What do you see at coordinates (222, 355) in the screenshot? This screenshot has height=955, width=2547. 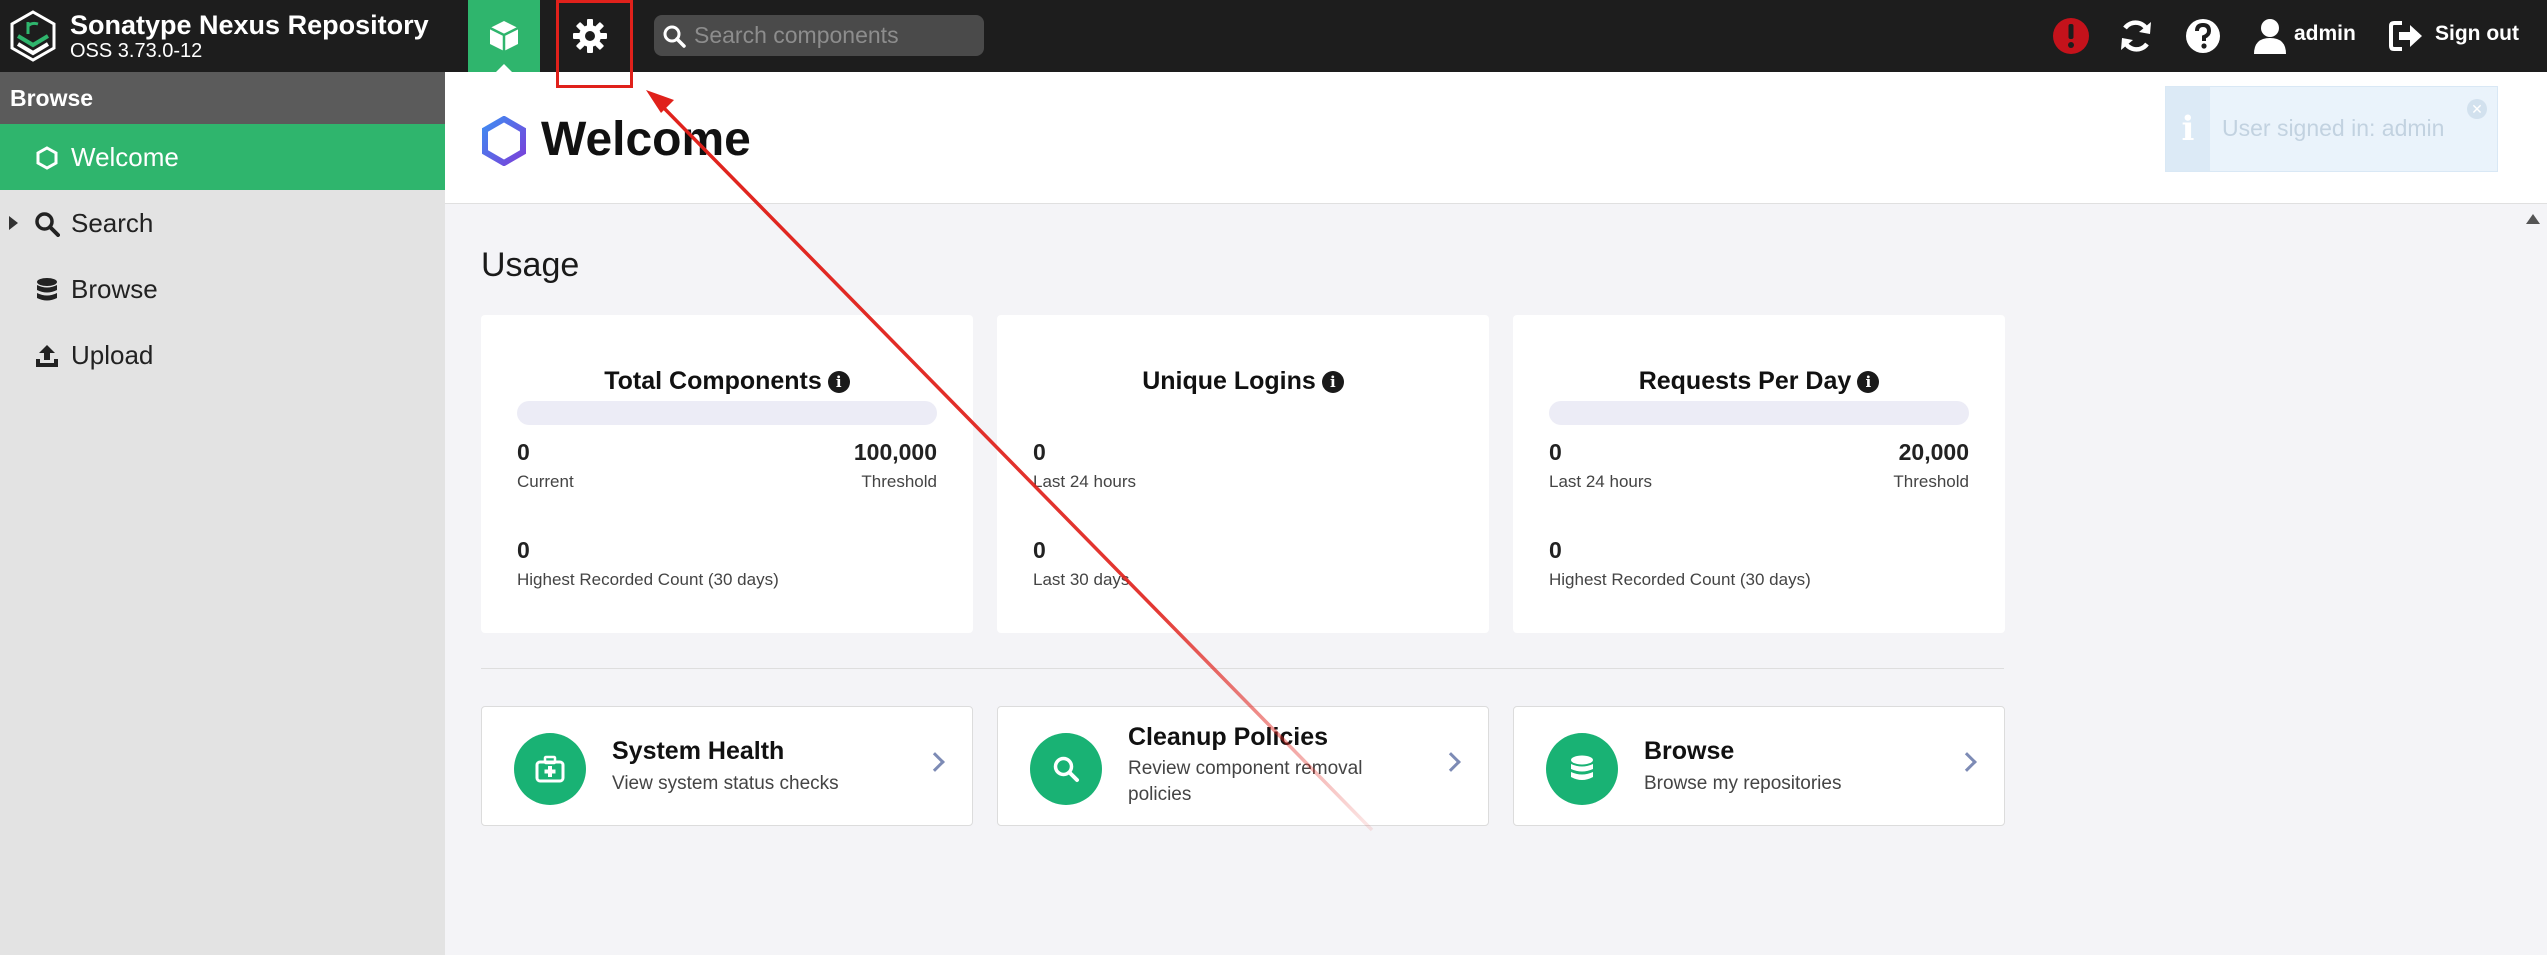 I see `sidebar-item-upload: Upload` at bounding box center [222, 355].